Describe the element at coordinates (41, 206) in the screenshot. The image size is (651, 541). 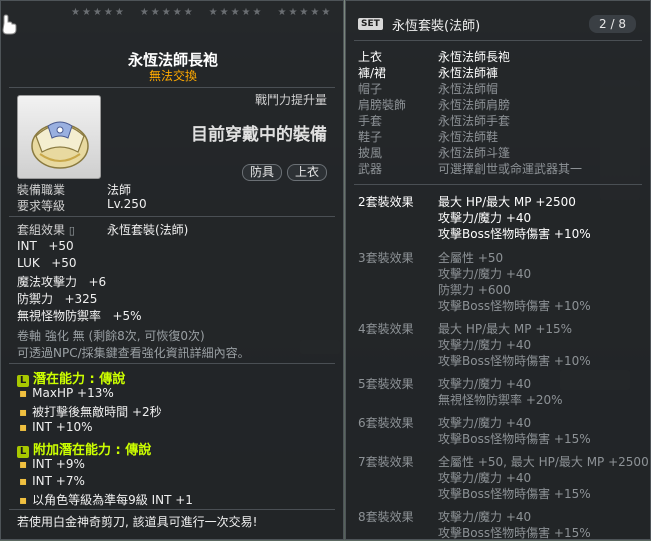
I see `req-level-label: 要求等級` at that location.